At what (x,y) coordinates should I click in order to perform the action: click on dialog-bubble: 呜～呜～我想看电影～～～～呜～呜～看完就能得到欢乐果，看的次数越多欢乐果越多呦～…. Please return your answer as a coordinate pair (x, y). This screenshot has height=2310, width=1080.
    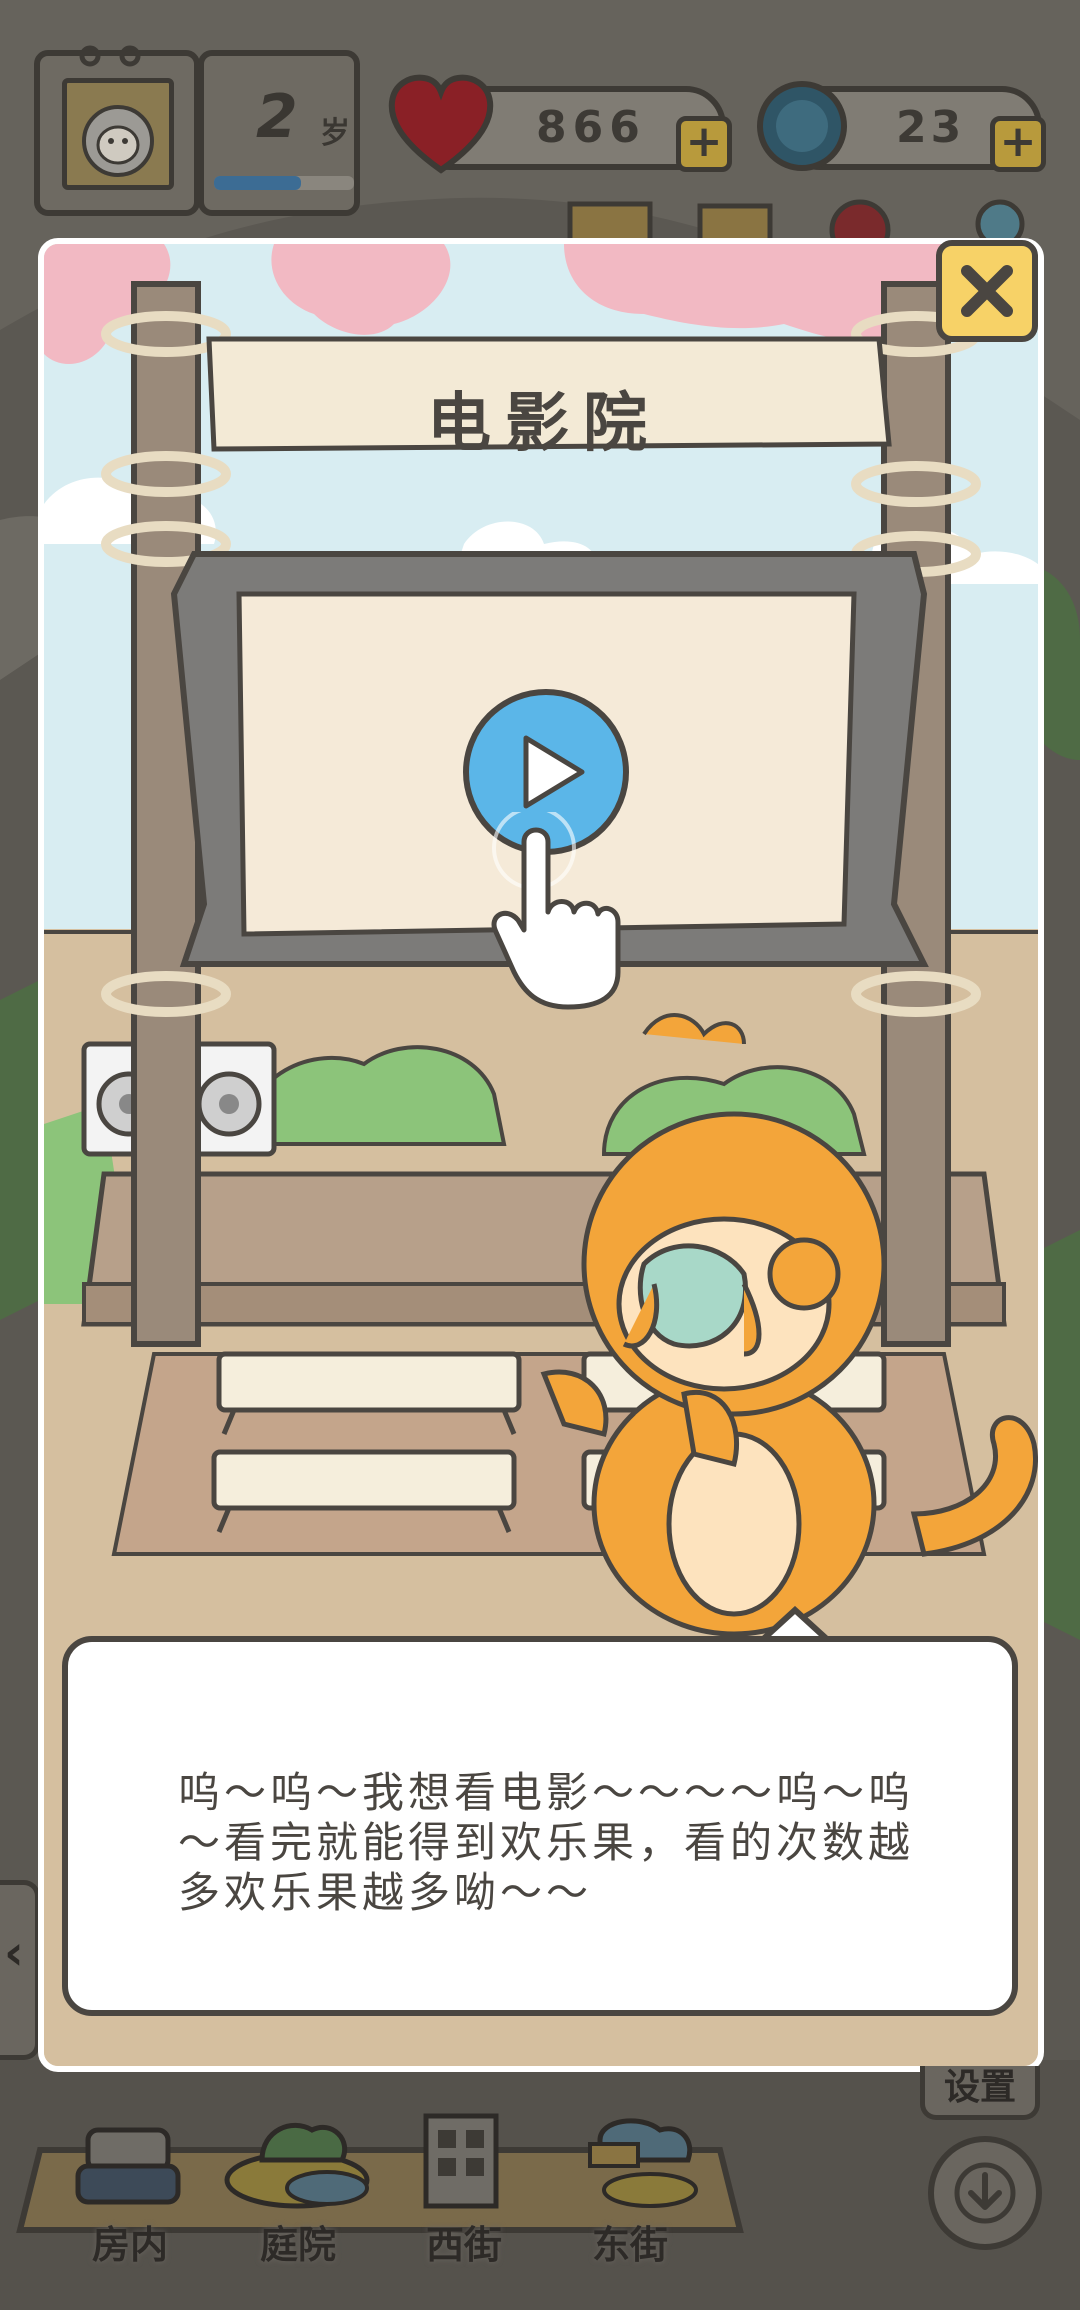
    Looking at the image, I should click on (540, 1826).